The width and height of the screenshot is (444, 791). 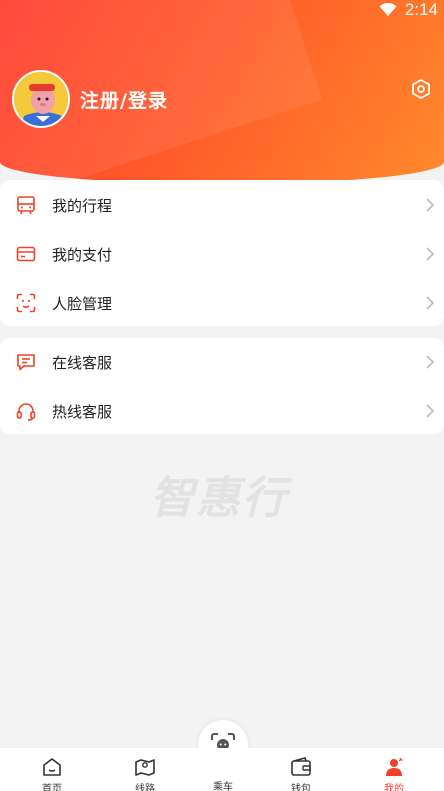 What do you see at coordinates (26, 205) in the screenshot?
I see `bus-icon` at bounding box center [26, 205].